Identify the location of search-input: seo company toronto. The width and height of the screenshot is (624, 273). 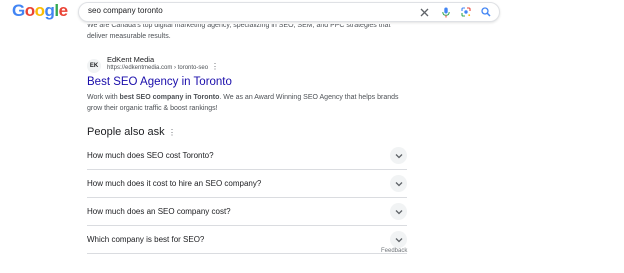
(125, 10).